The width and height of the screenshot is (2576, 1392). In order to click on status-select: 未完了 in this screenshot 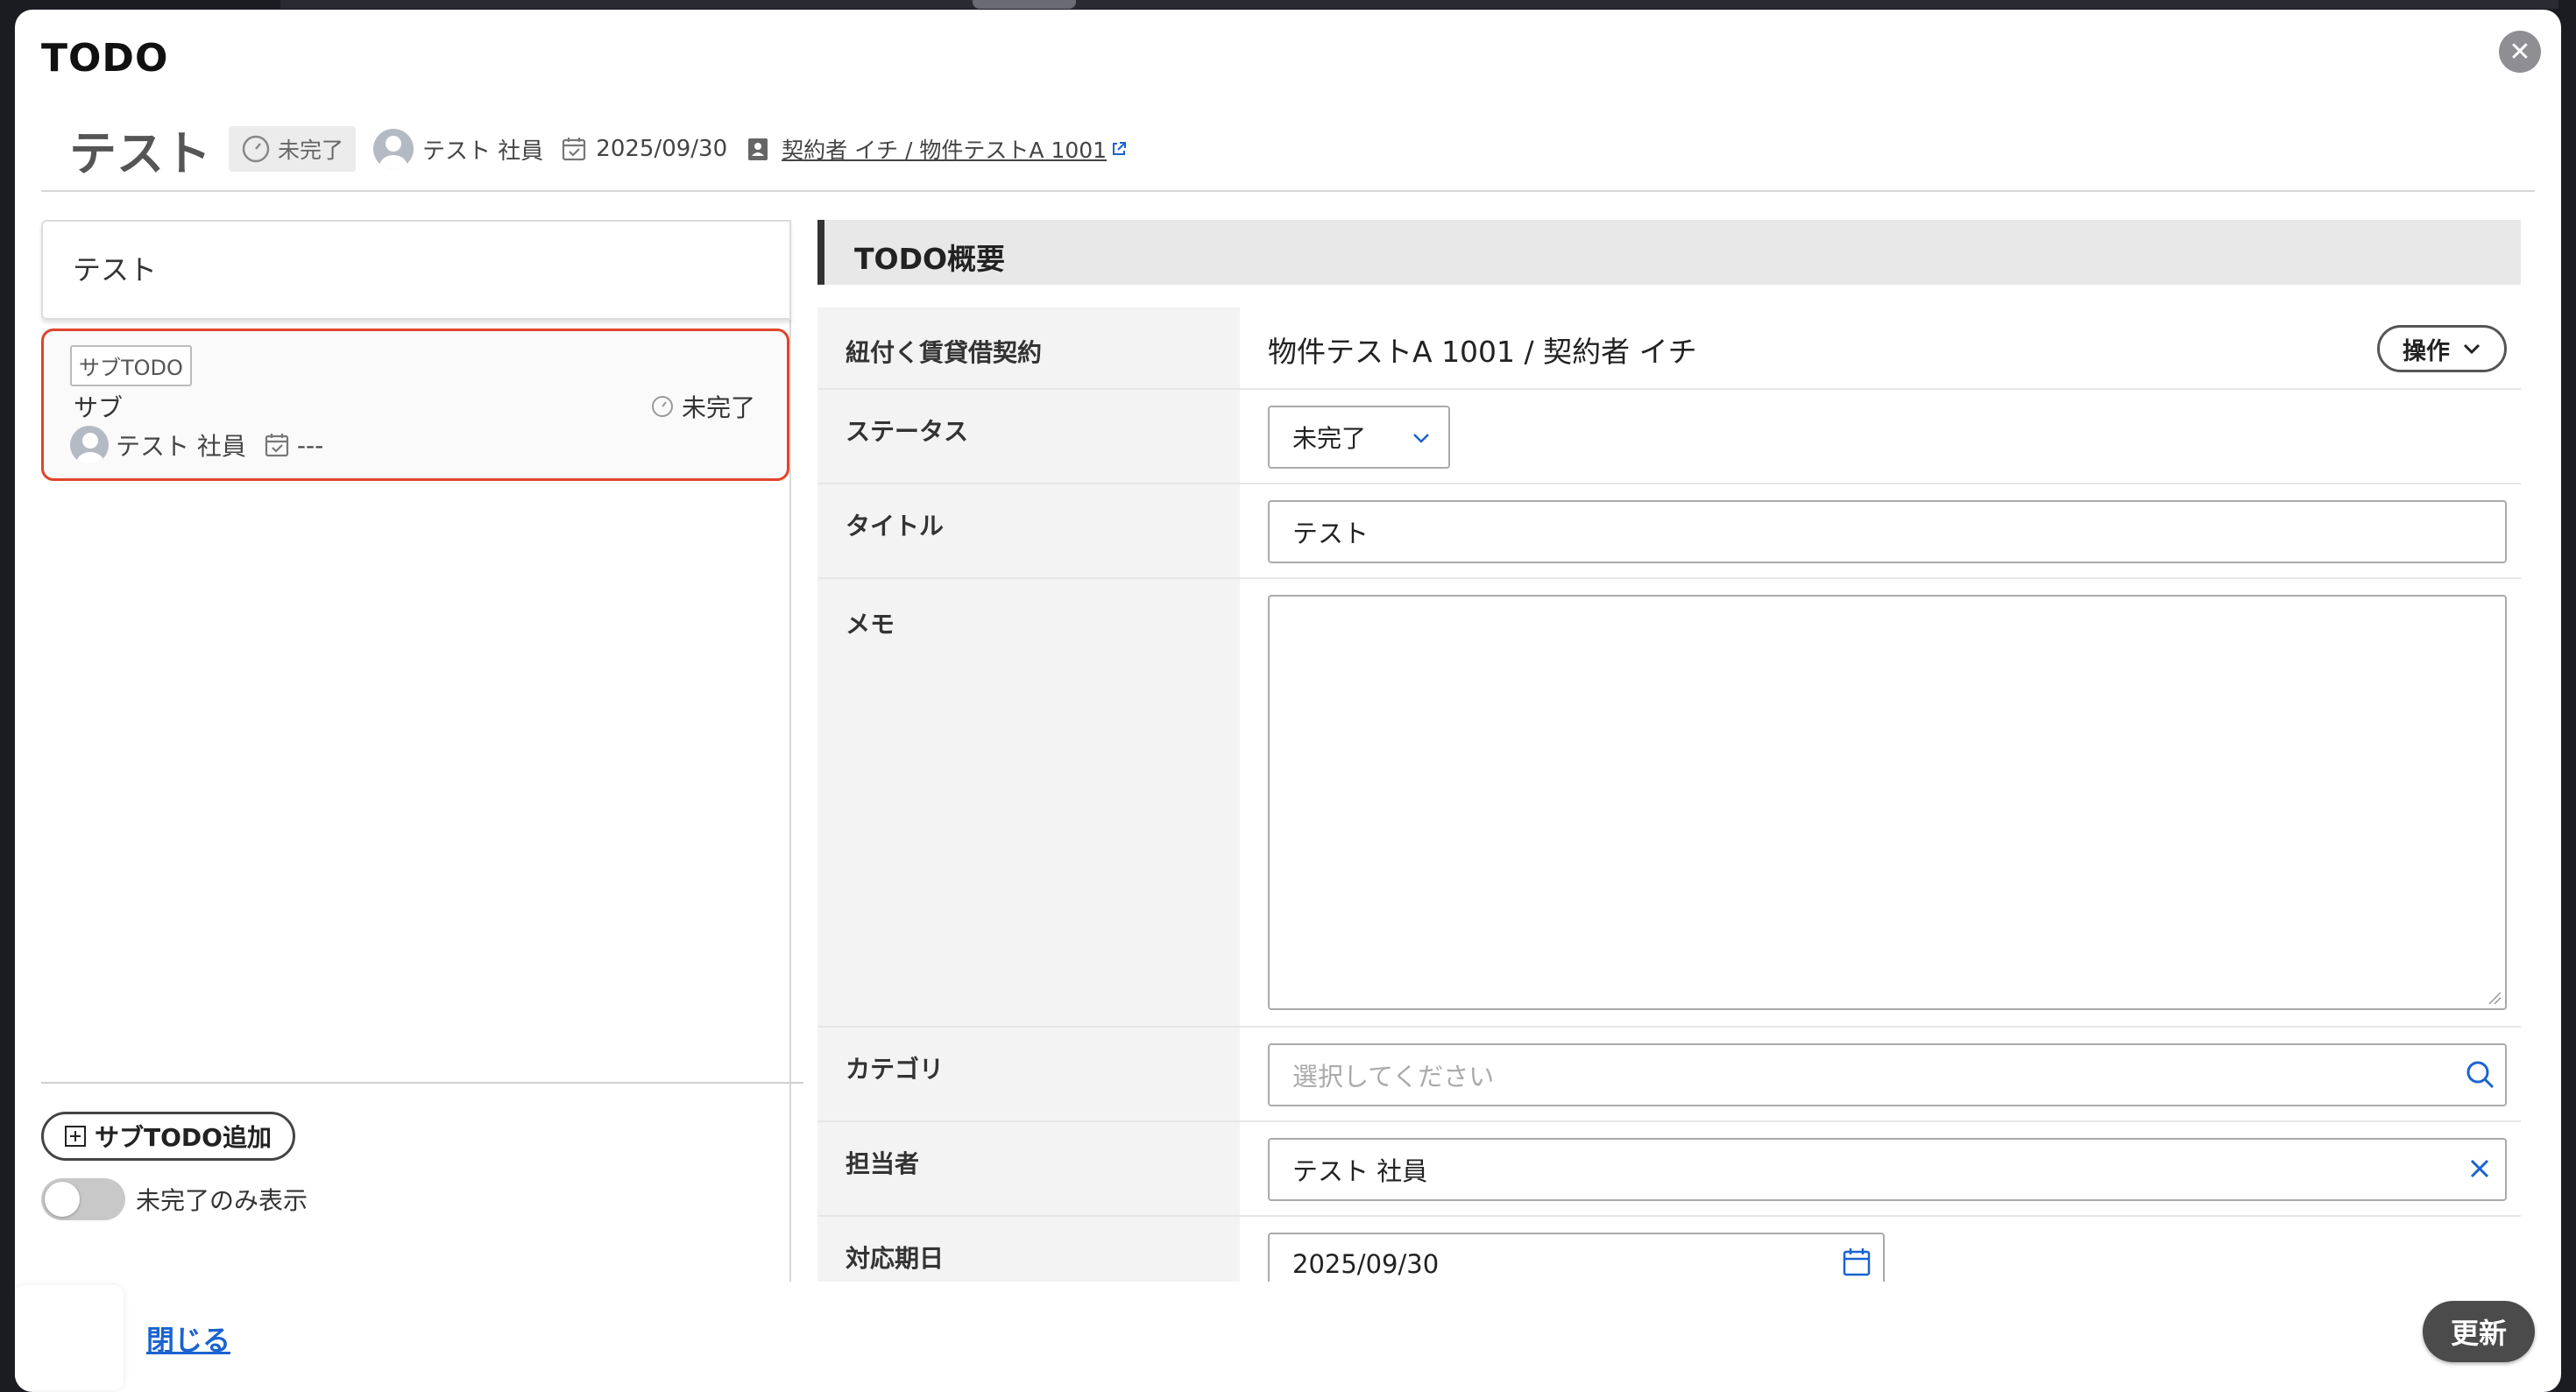, I will do `click(1359, 438)`.